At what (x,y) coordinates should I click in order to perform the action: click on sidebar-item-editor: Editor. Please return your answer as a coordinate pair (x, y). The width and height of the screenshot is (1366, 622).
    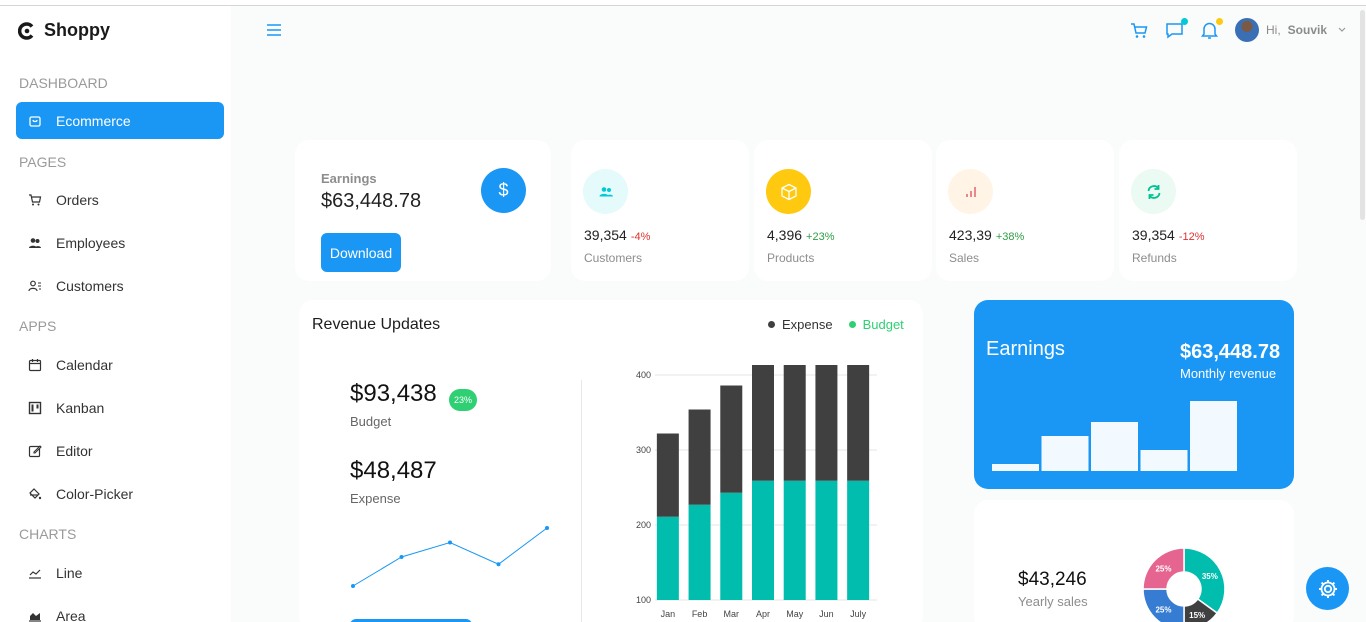
    Looking at the image, I should click on (120, 450).